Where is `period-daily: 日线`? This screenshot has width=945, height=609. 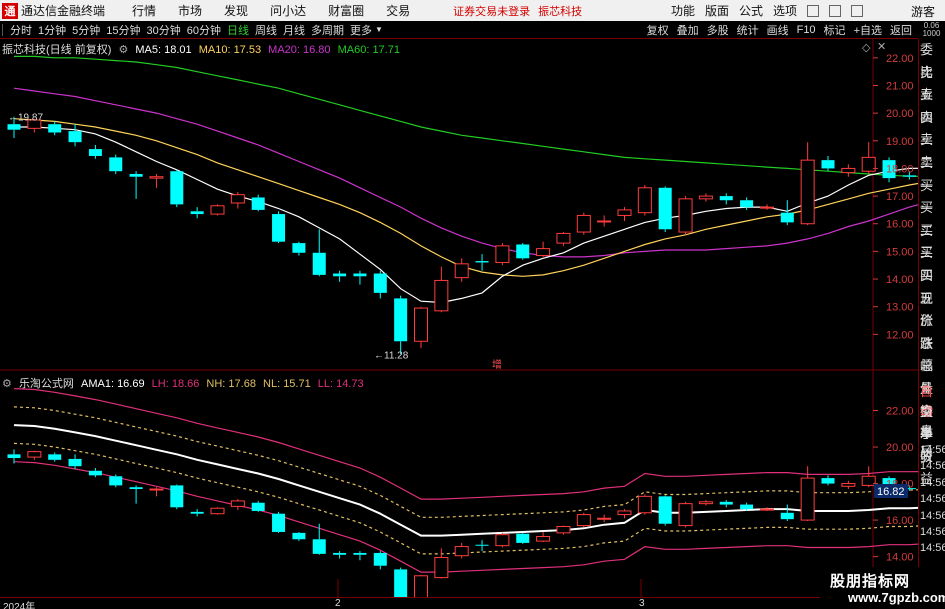
period-daily: 日线 is located at coordinates (238, 30).